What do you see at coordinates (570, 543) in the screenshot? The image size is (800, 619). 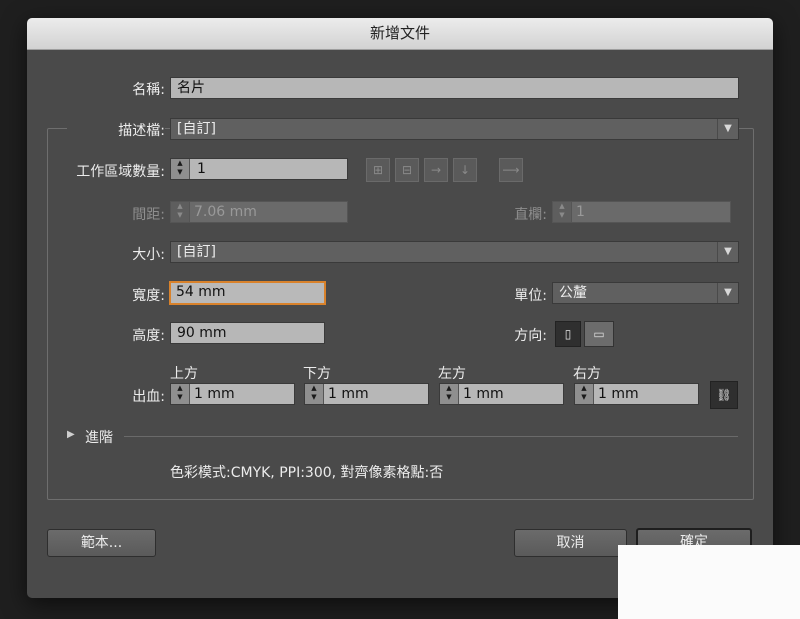 I see `cancel-button: 取消` at bounding box center [570, 543].